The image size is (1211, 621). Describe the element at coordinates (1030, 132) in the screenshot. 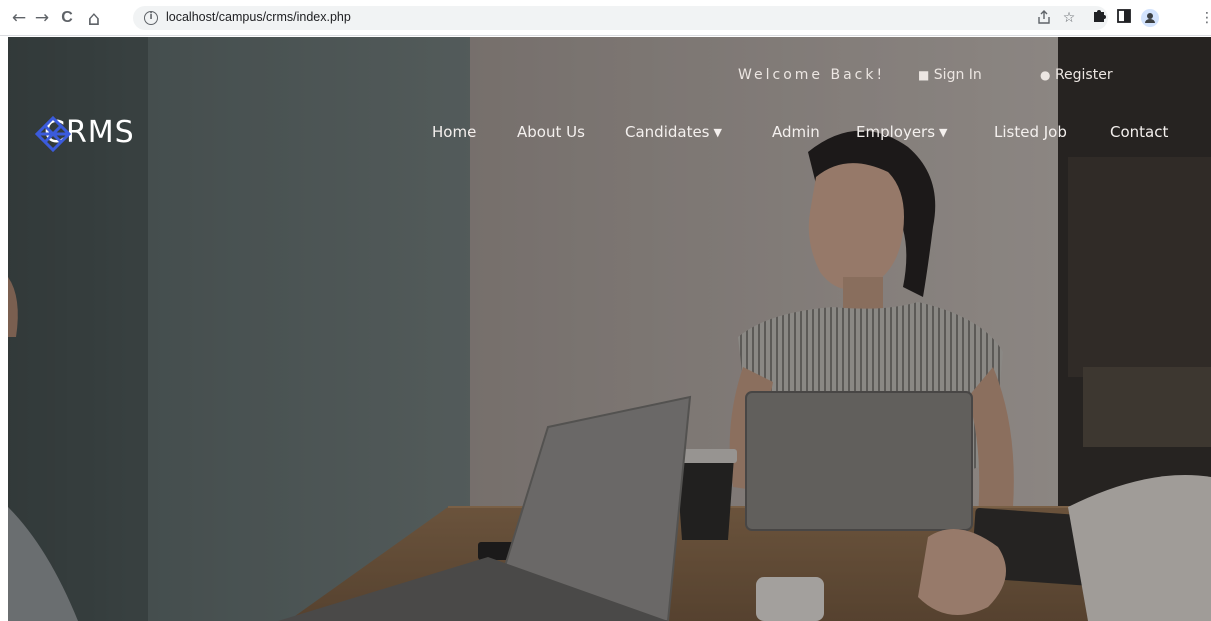

I see `nav-listed-job: Listed Job` at that location.